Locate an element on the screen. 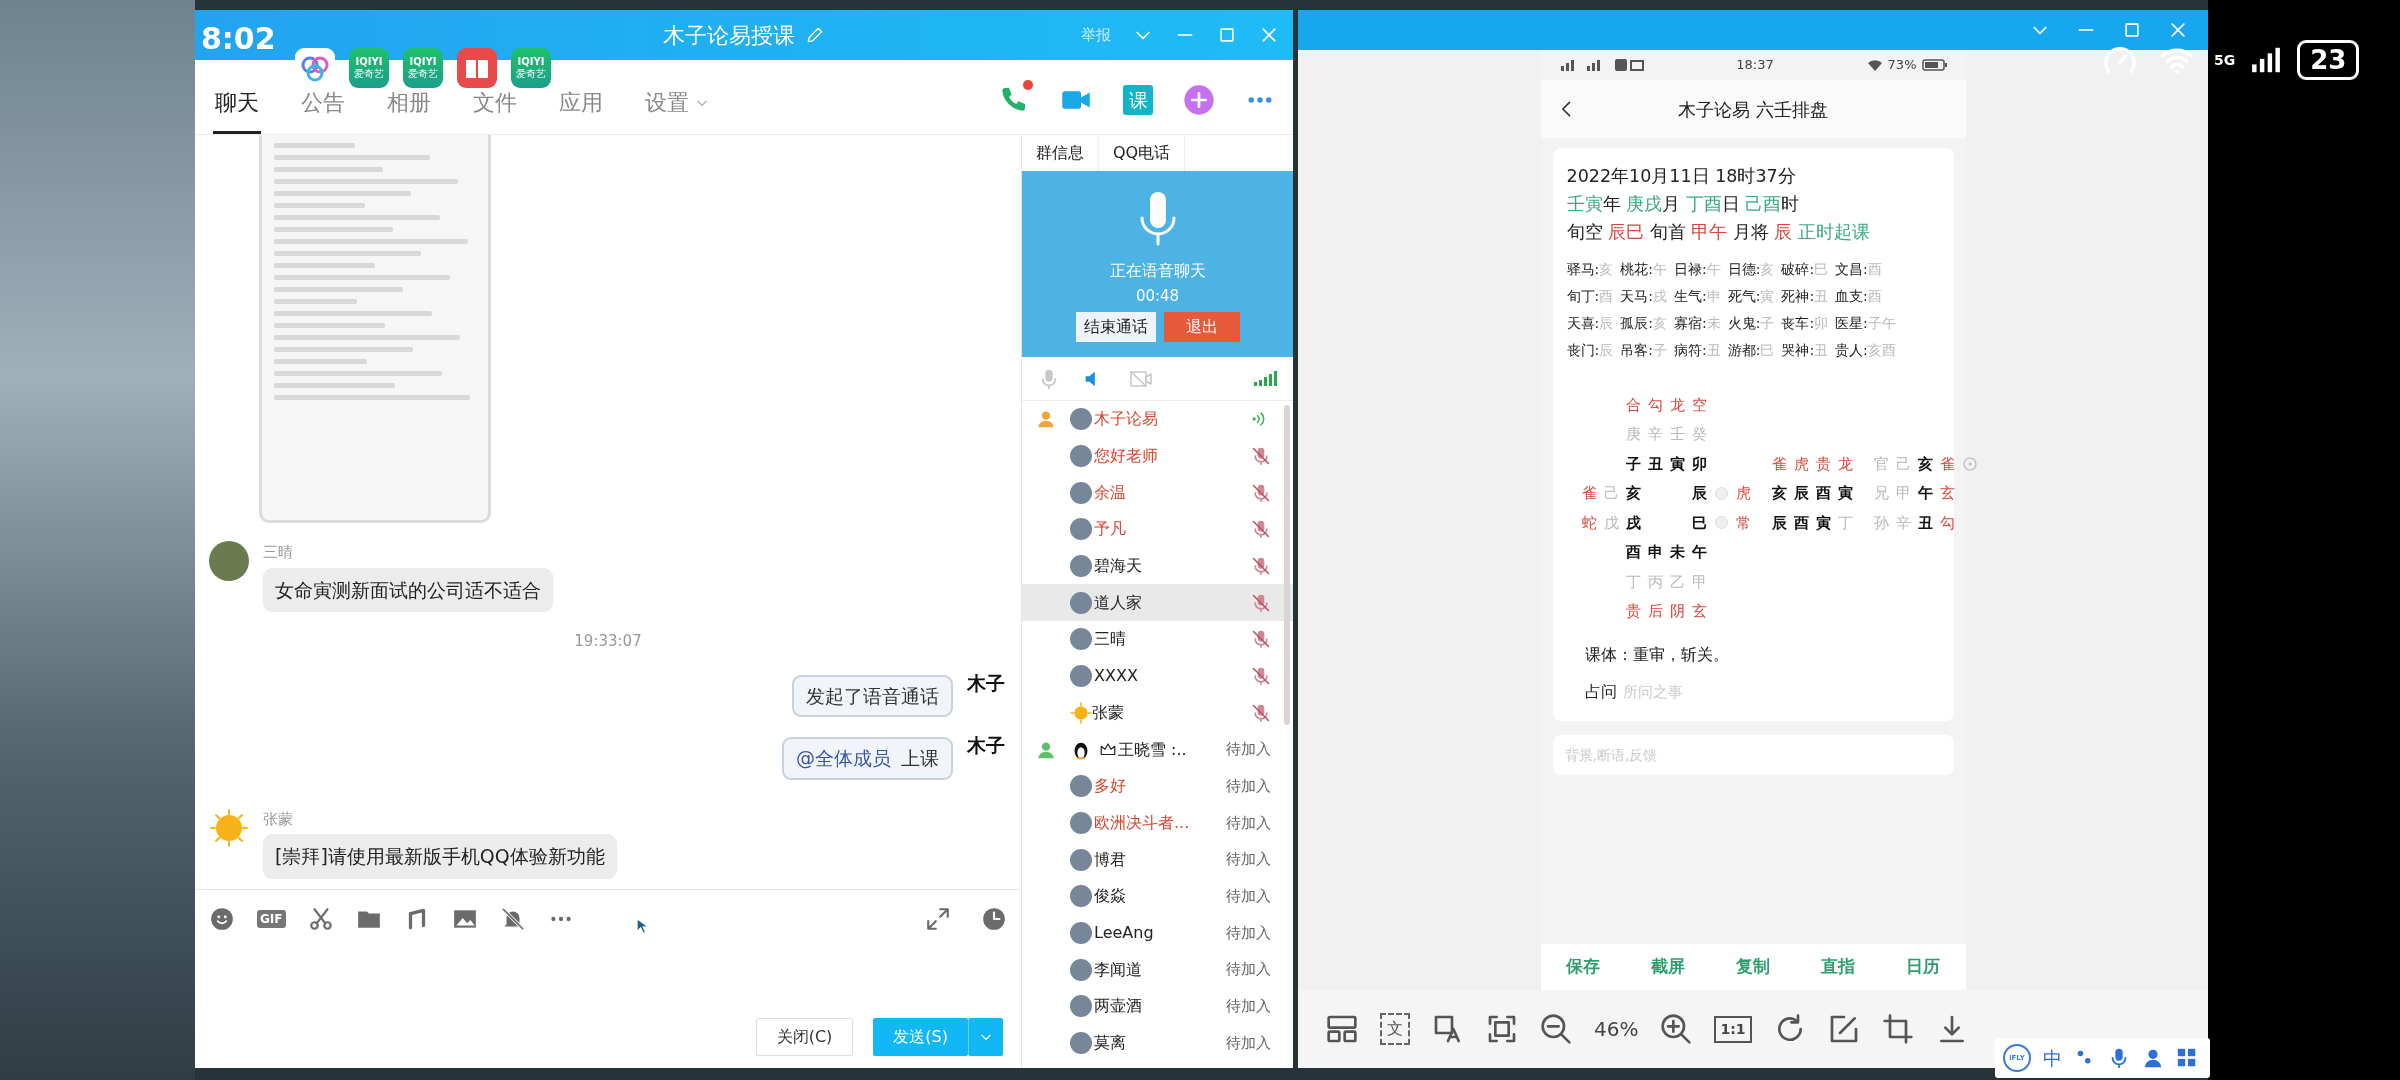 Image resolution: width=2400 pixels, height=1080 pixels. member-row: 李闻道 待加入 is located at coordinates (1157, 969).